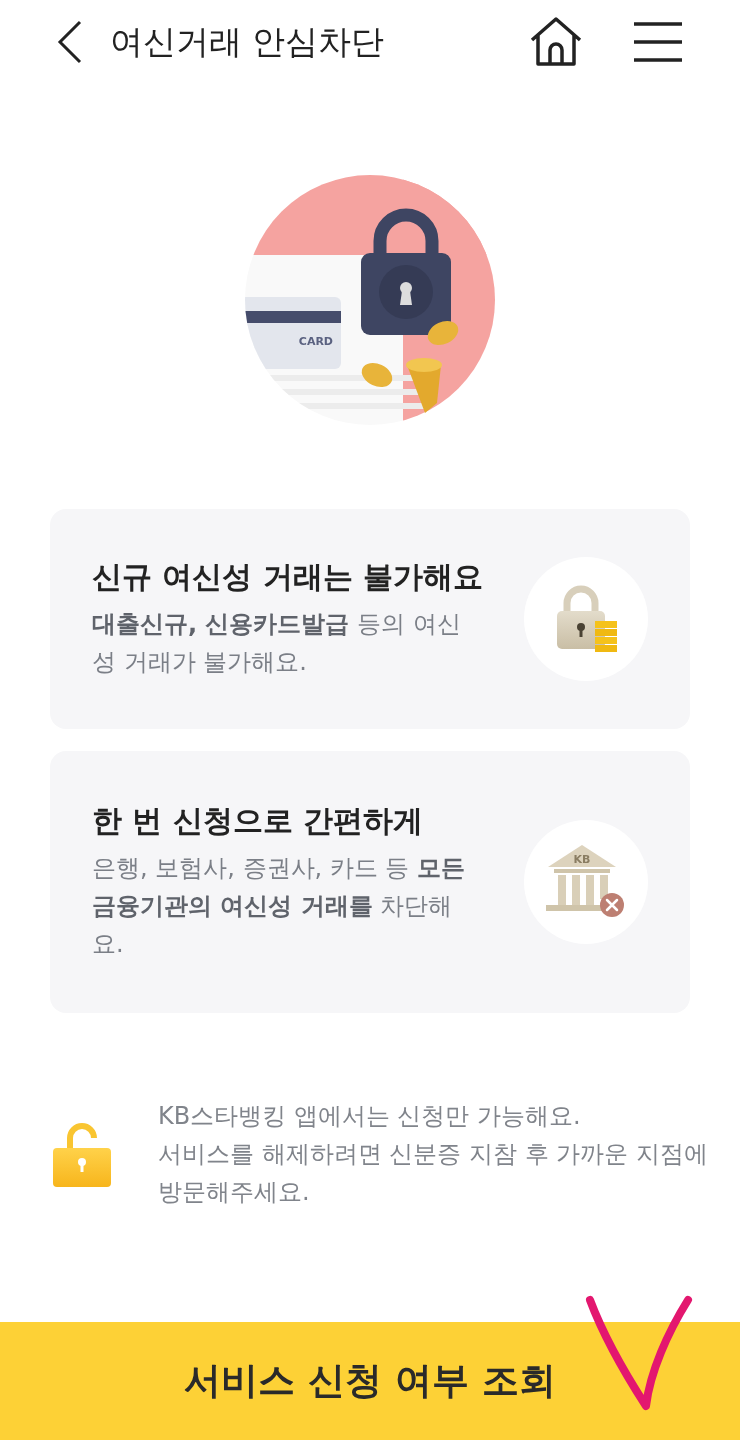 This screenshot has height=1440, width=740. What do you see at coordinates (370, 1116) in the screenshot?
I see `notice-text: KB스타뱅킹 앱에서는 신청만 가능해요.` at bounding box center [370, 1116].